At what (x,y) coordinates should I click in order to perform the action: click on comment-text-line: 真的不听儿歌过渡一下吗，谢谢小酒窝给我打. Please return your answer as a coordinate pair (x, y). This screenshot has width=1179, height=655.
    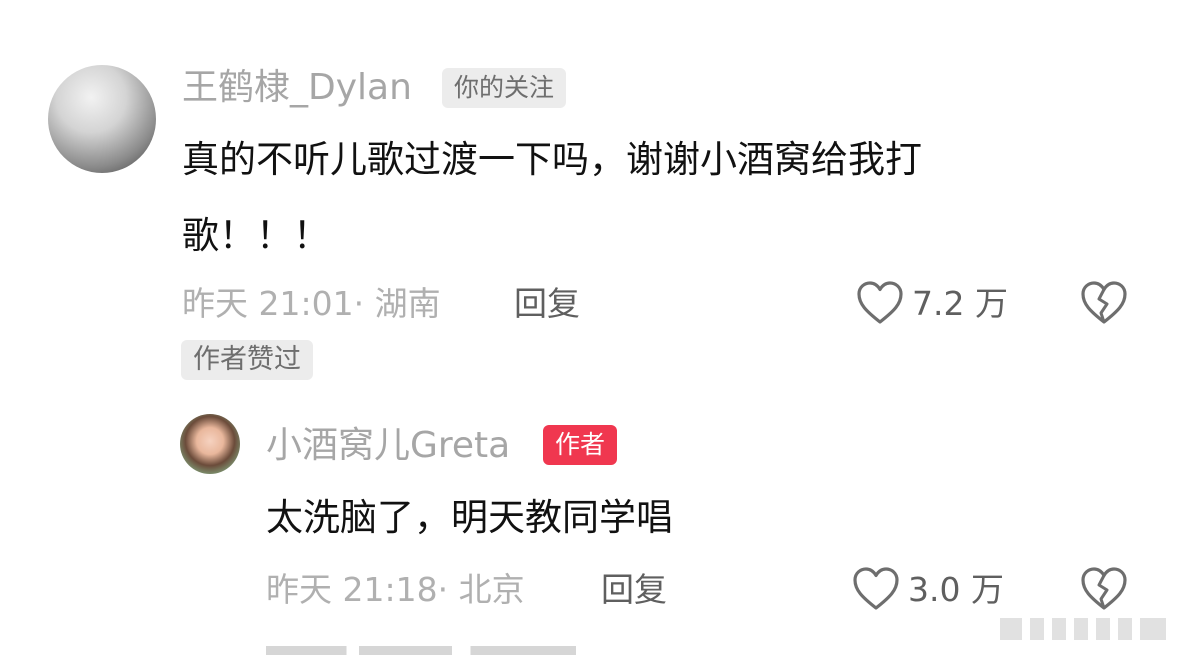
    Looking at the image, I should click on (552, 159).